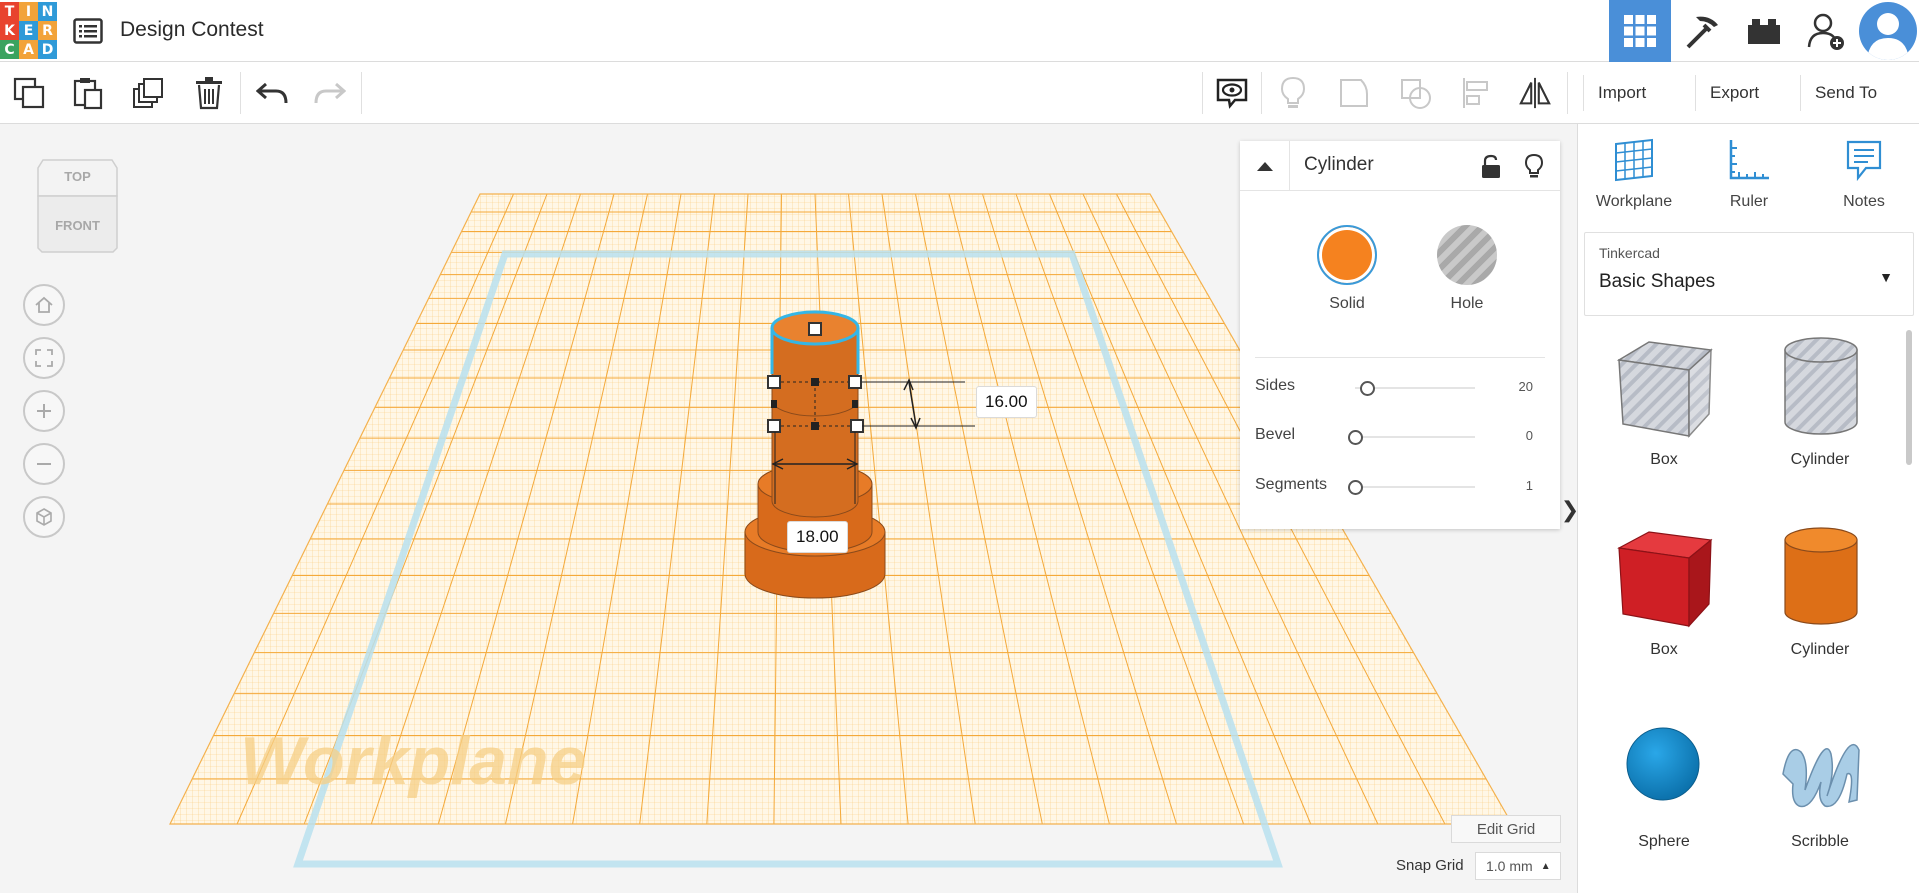 This screenshot has width=1919, height=893. What do you see at coordinates (28, 30) in the screenshot?
I see `tinkercad-logo: T I N K E R C A D` at bounding box center [28, 30].